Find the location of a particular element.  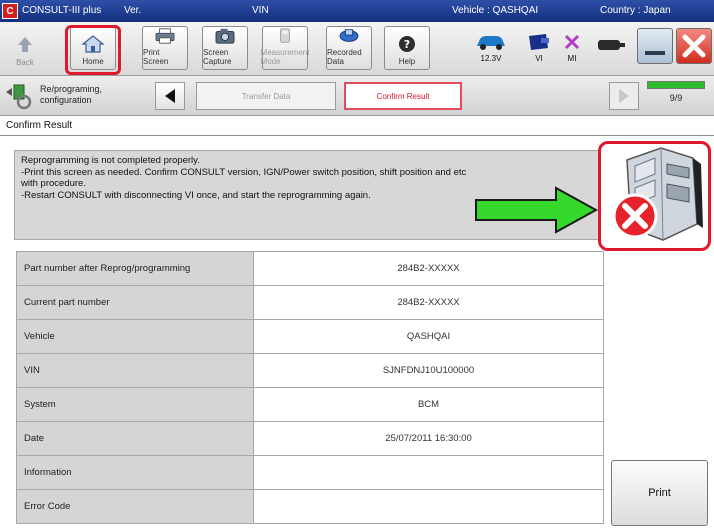

progress-text: 9/9 is located at coordinates (676, 98).